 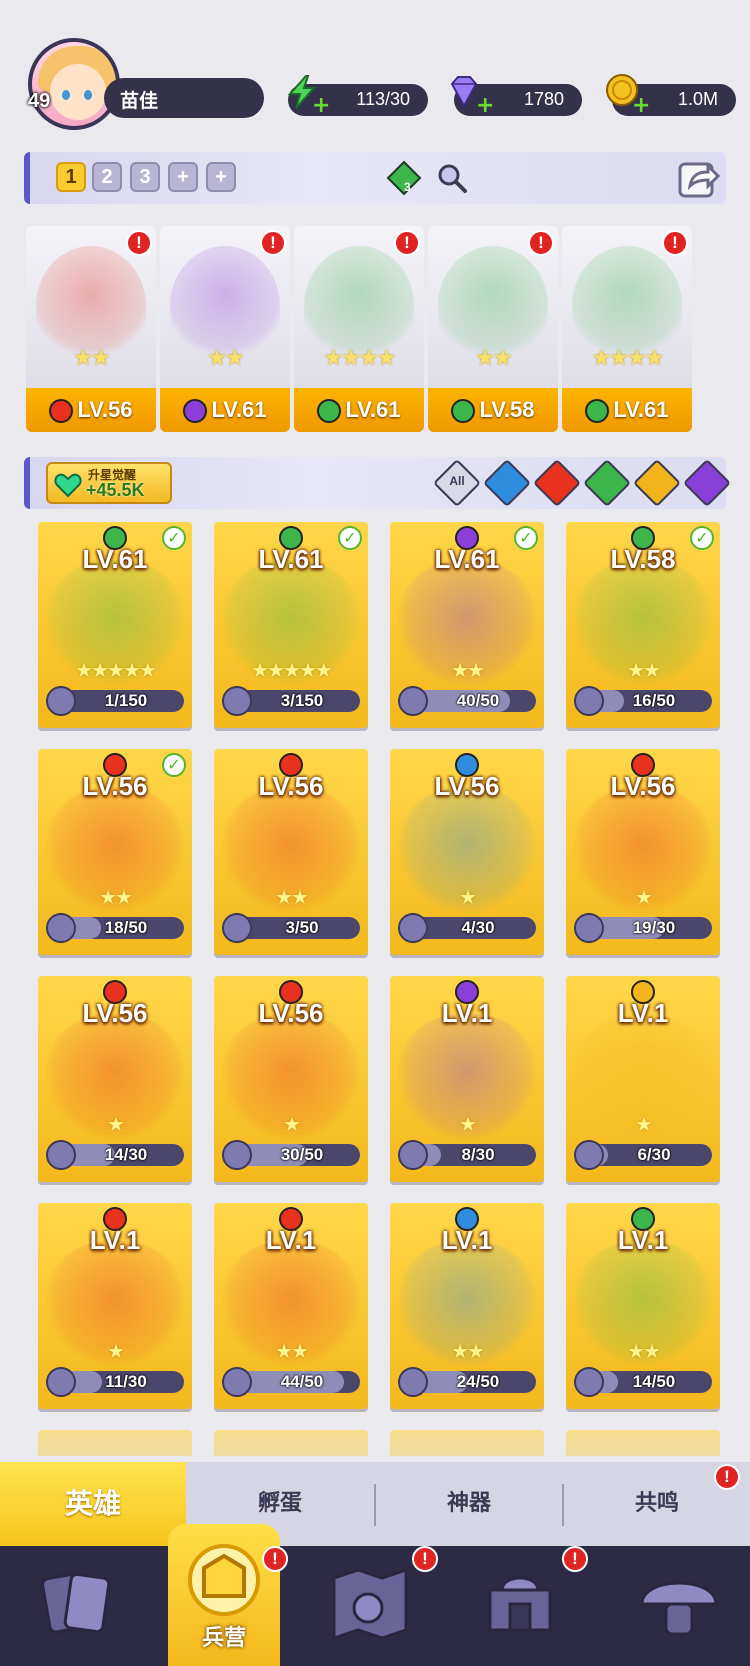 I want to click on barracks-icon, so click(x=224, y=1580).